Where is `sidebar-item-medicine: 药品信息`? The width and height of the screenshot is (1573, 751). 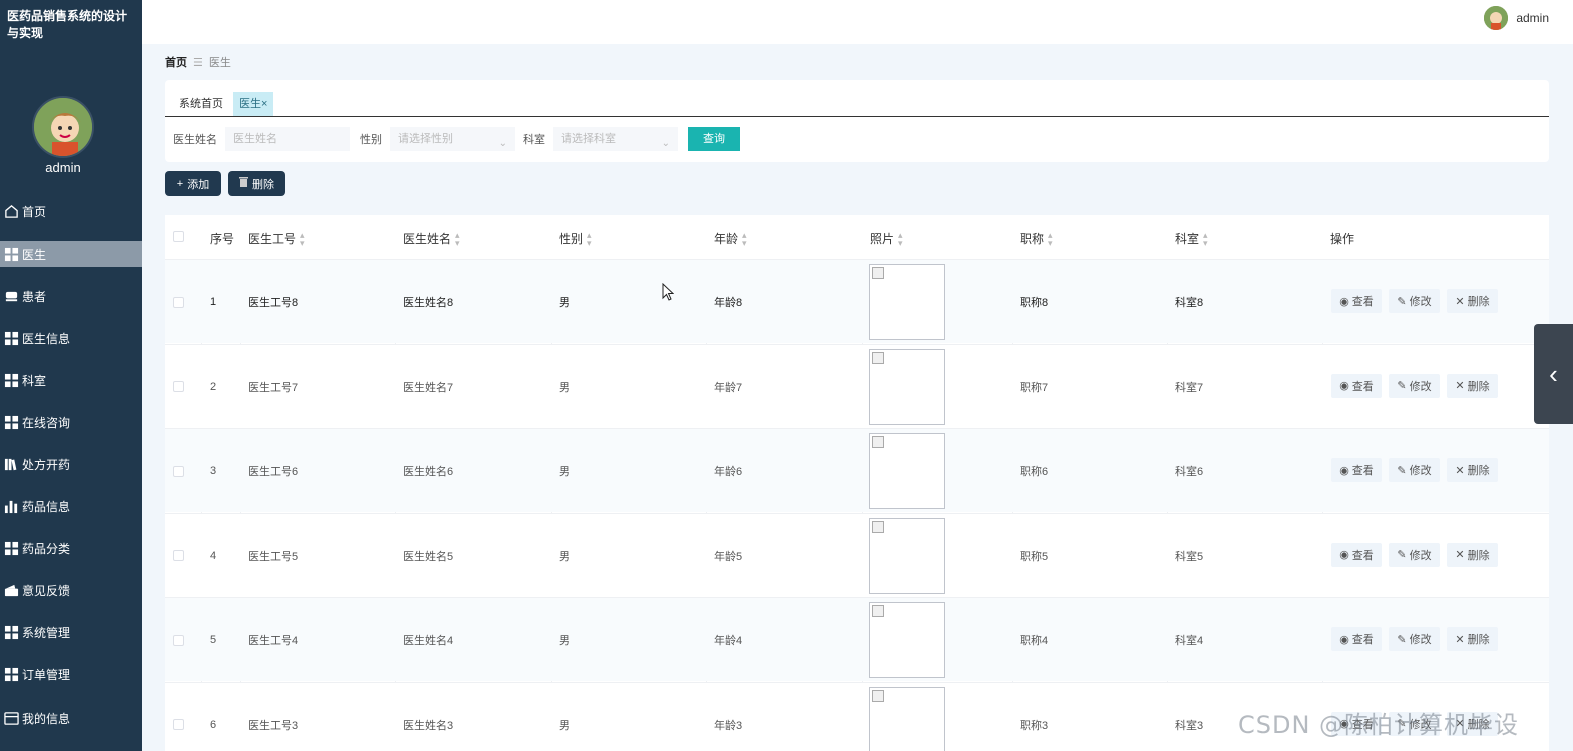 sidebar-item-medicine: 药品信息 is located at coordinates (71, 506).